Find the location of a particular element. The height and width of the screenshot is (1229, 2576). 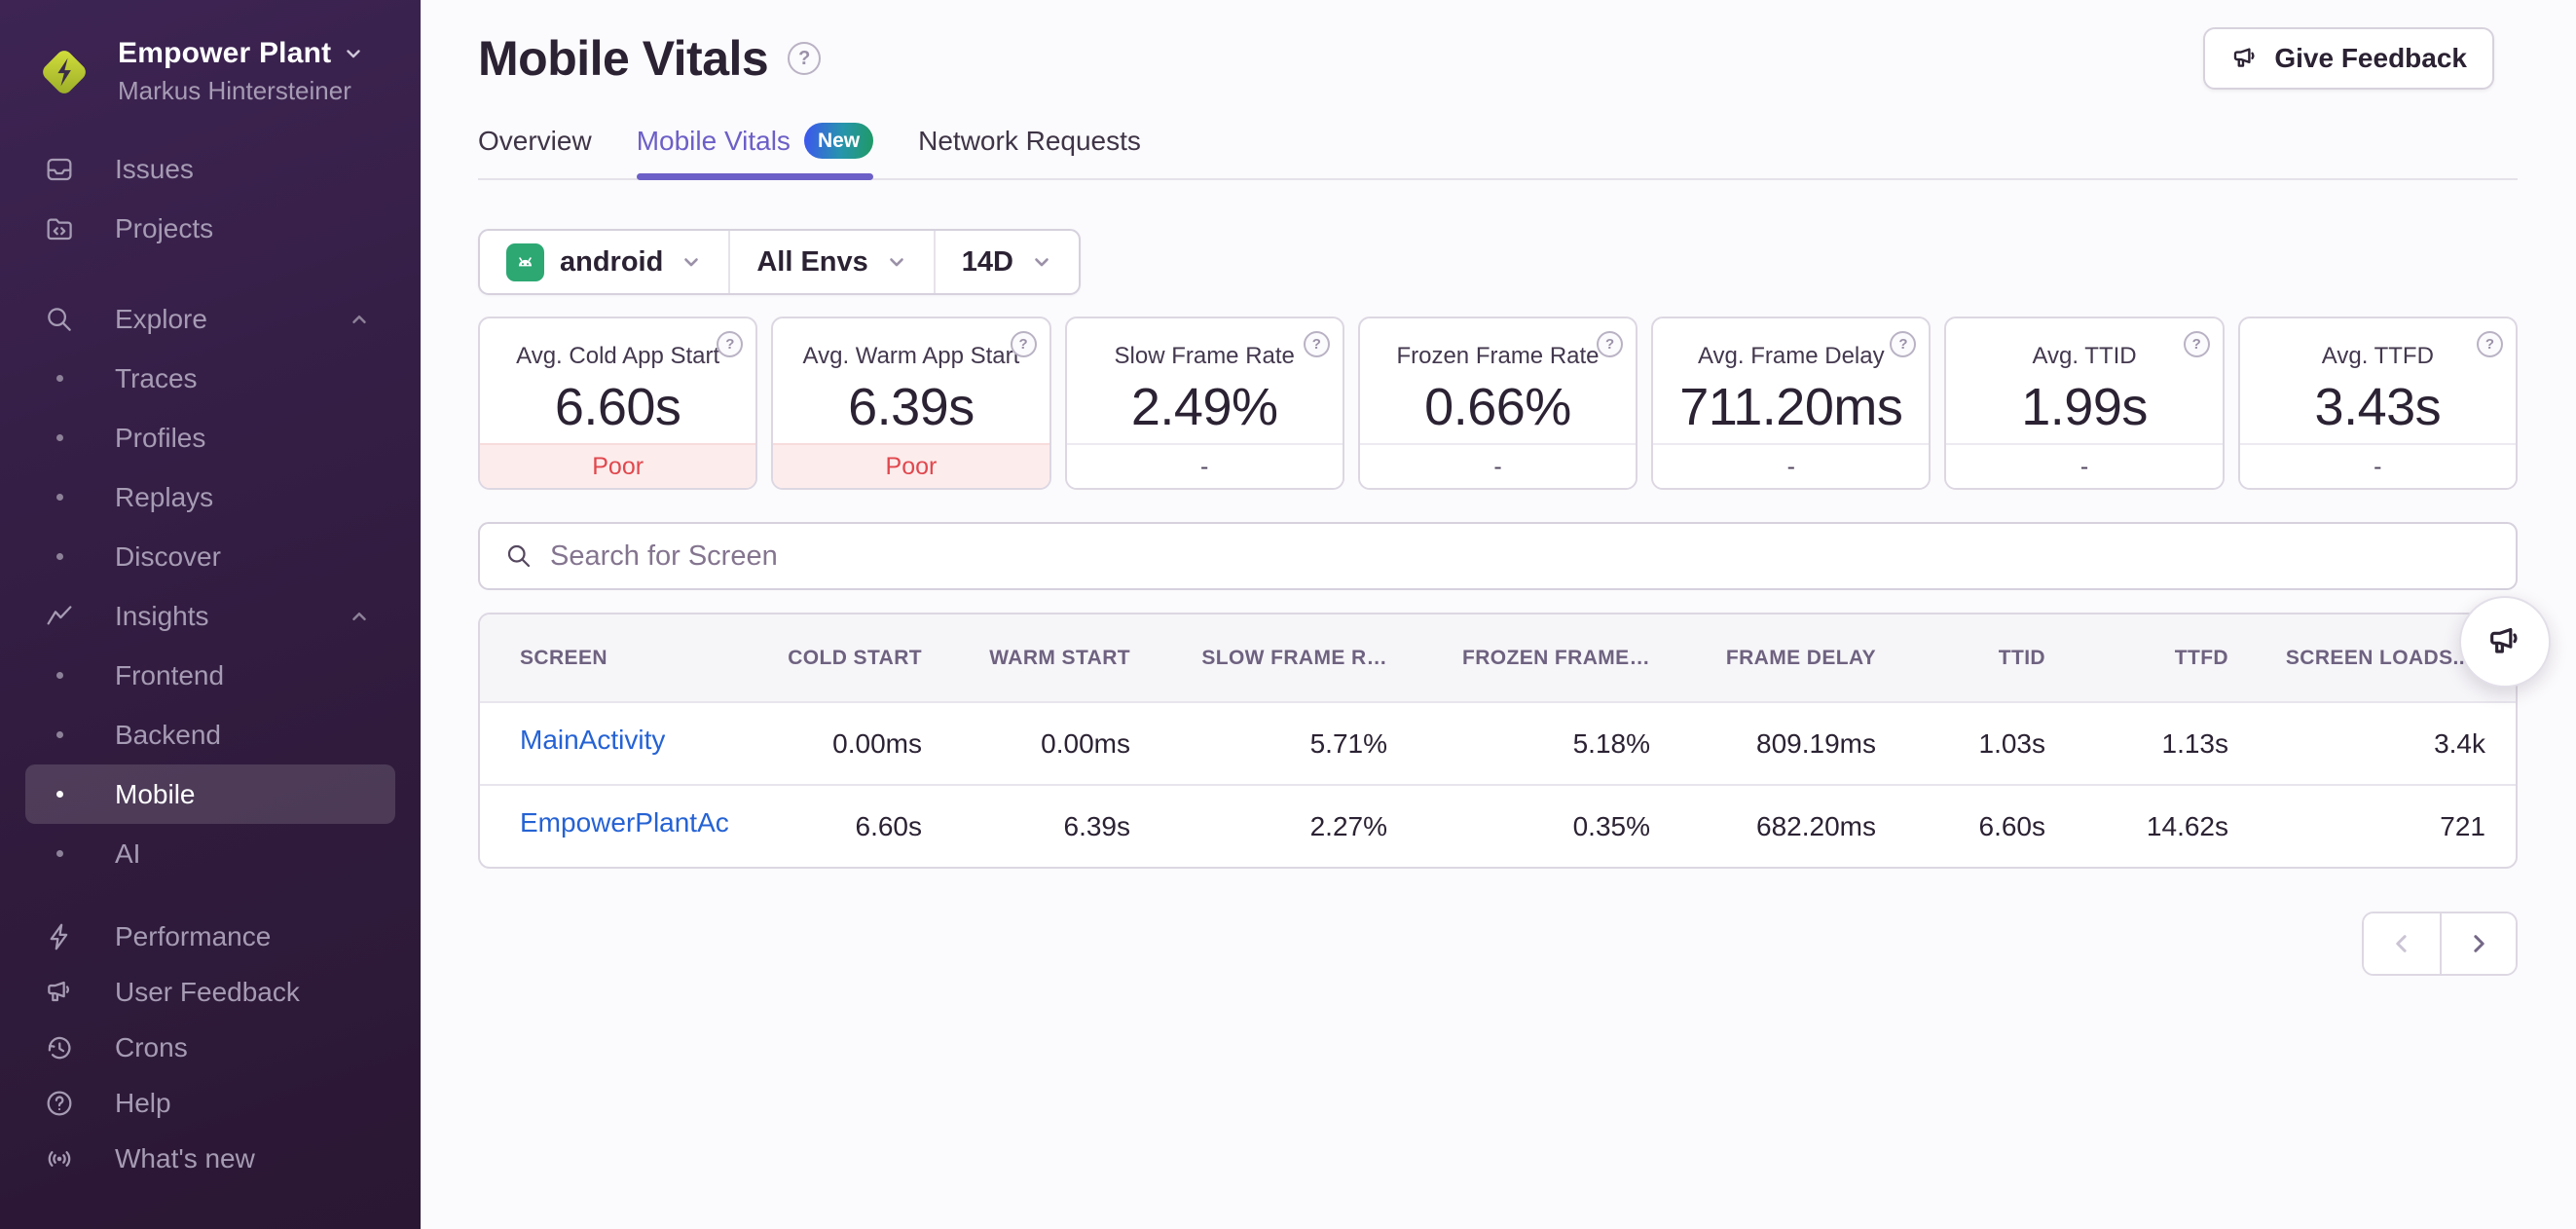

next-page-button is located at coordinates (2478, 943).